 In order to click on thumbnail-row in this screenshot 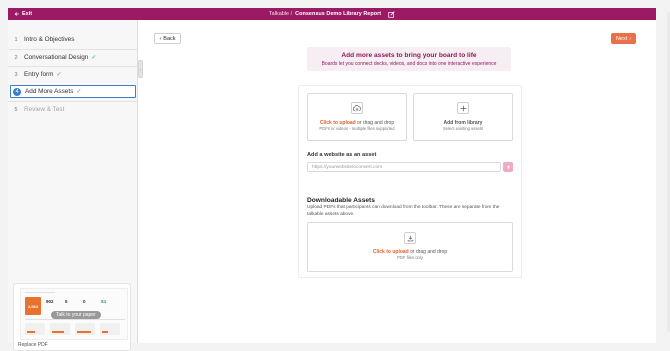, I will do `click(75, 330)`.